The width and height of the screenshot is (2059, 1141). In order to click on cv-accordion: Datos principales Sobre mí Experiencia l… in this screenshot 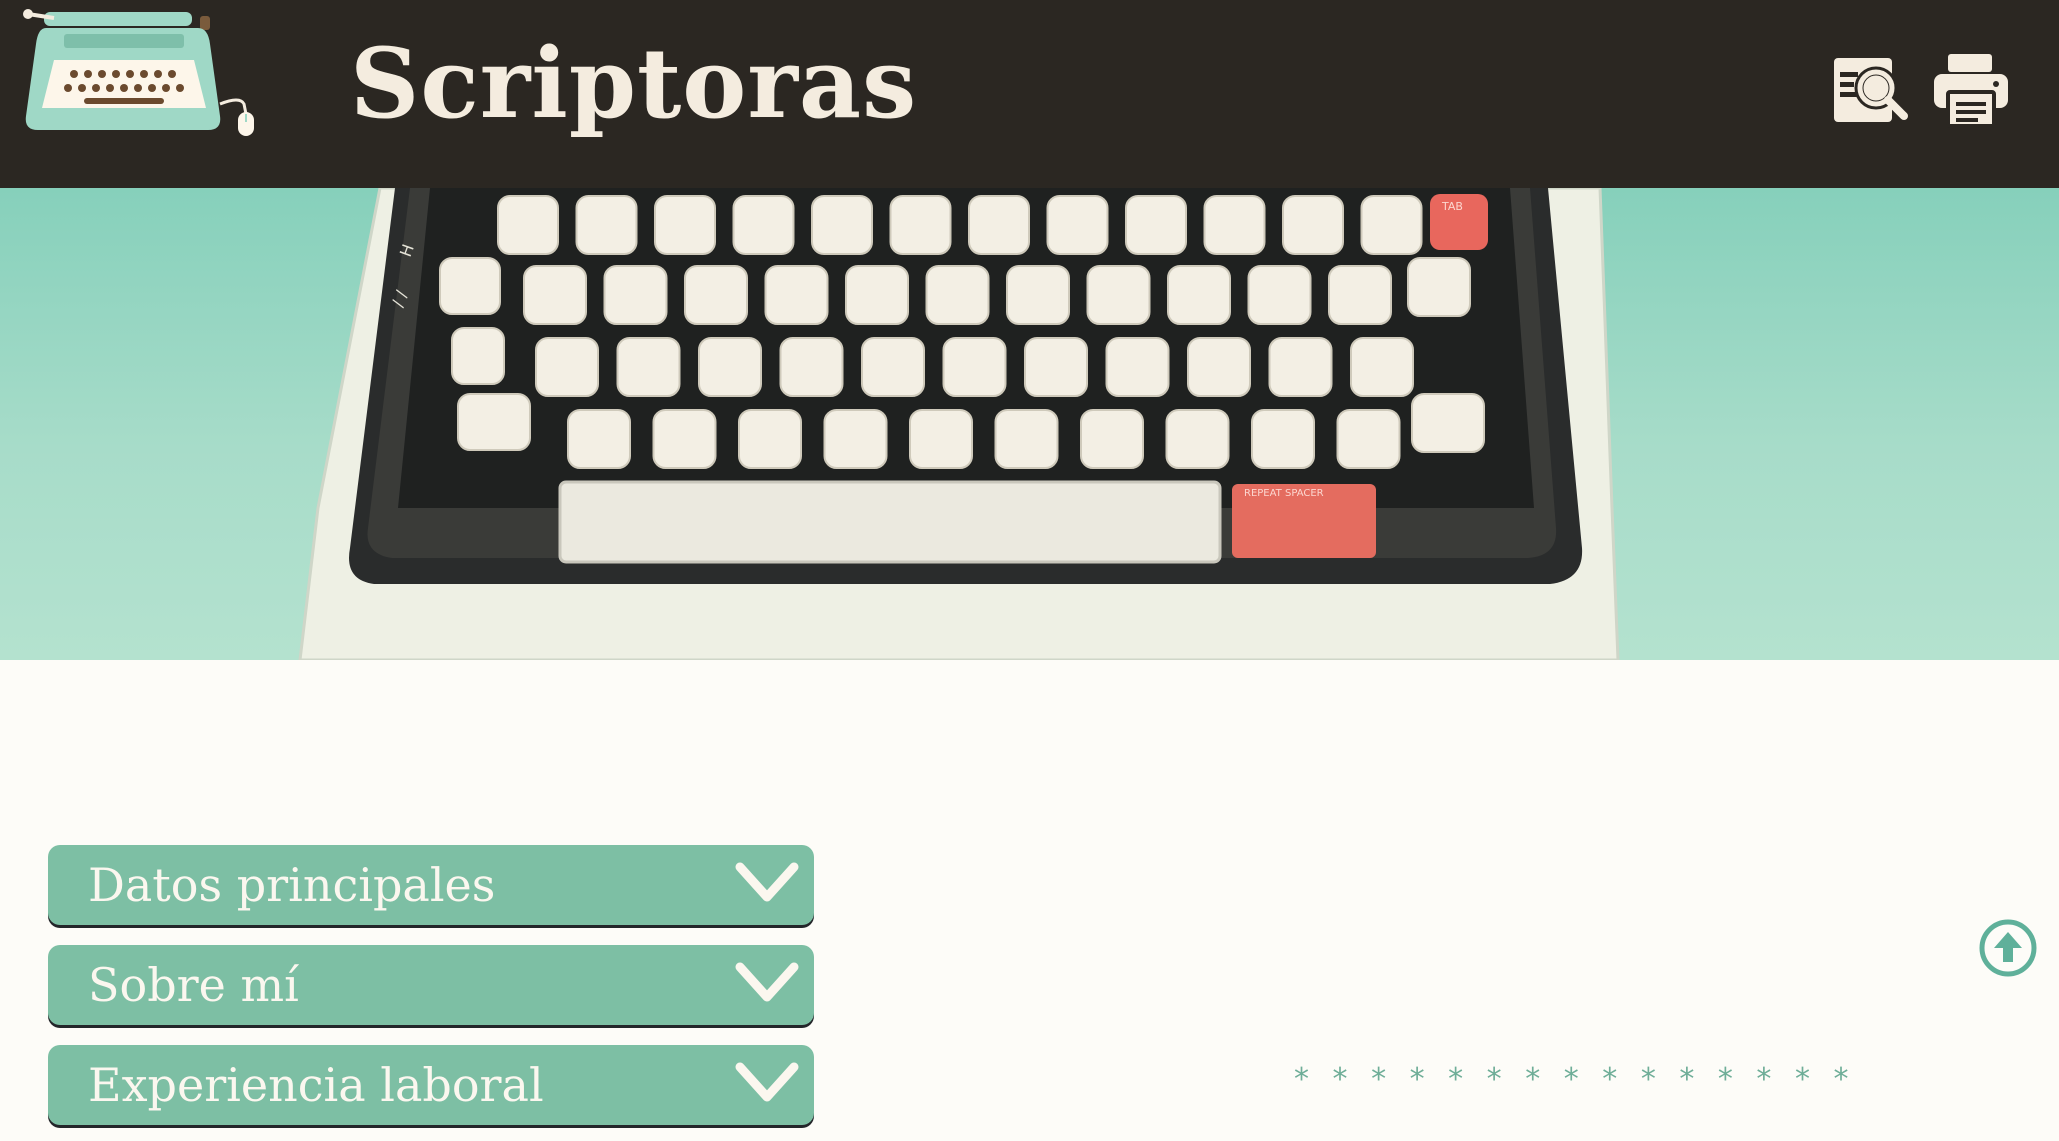, I will do `click(431, 993)`.